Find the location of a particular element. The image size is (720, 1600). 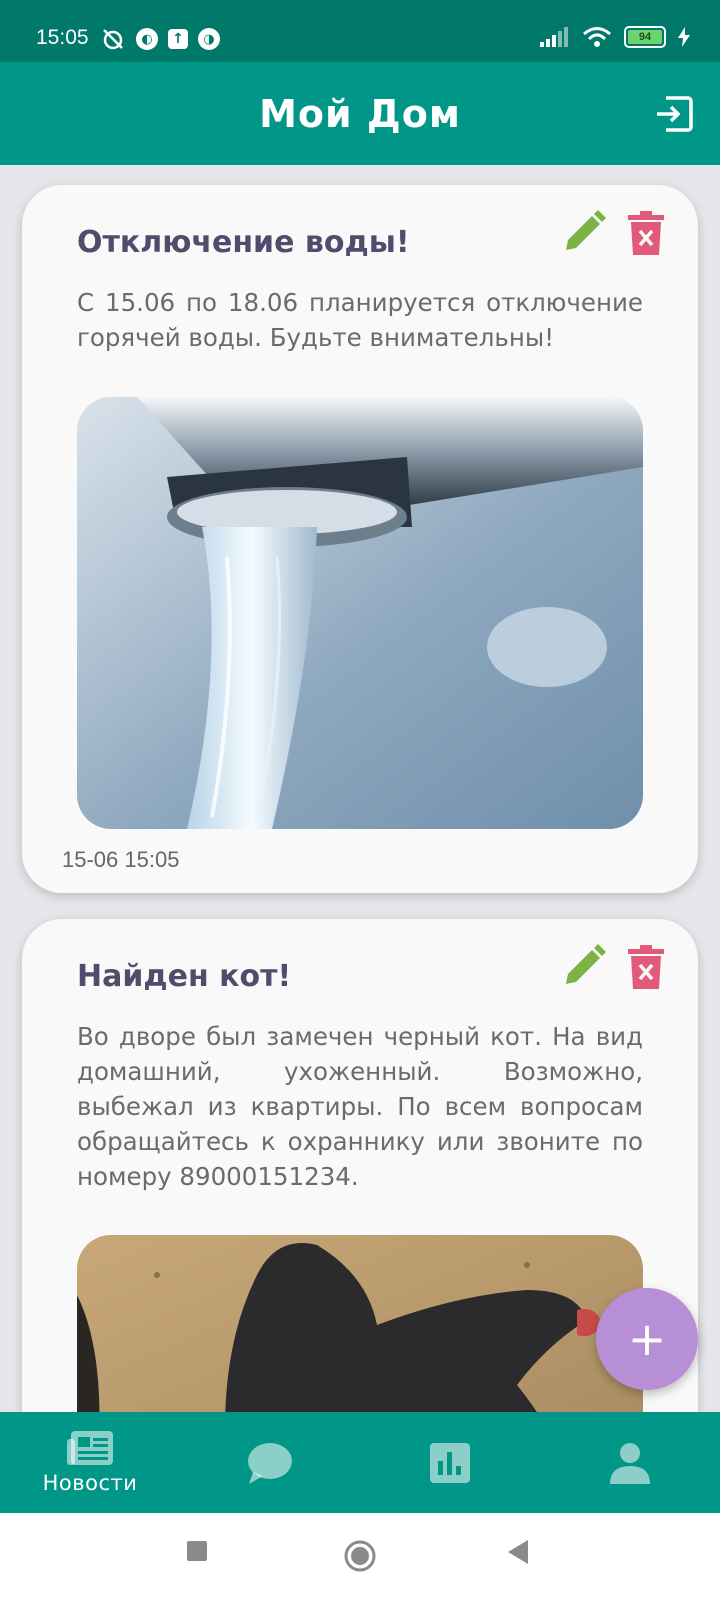

nav-item-chat is located at coordinates (270, 1462).